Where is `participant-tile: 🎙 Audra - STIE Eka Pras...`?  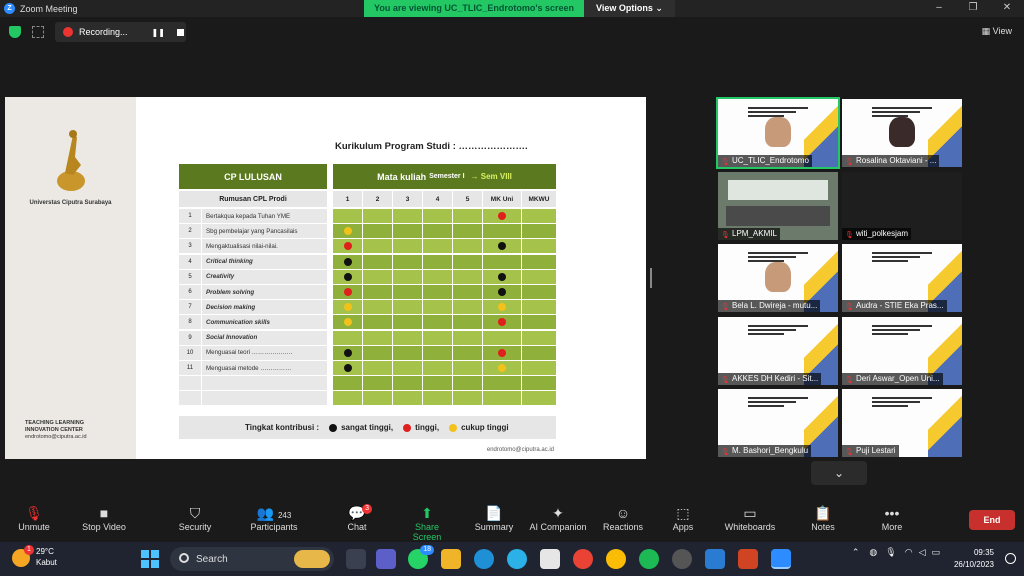
participant-tile: 🎙 Audra - STIE Eka Pras... is located at coordinates (902, 278).